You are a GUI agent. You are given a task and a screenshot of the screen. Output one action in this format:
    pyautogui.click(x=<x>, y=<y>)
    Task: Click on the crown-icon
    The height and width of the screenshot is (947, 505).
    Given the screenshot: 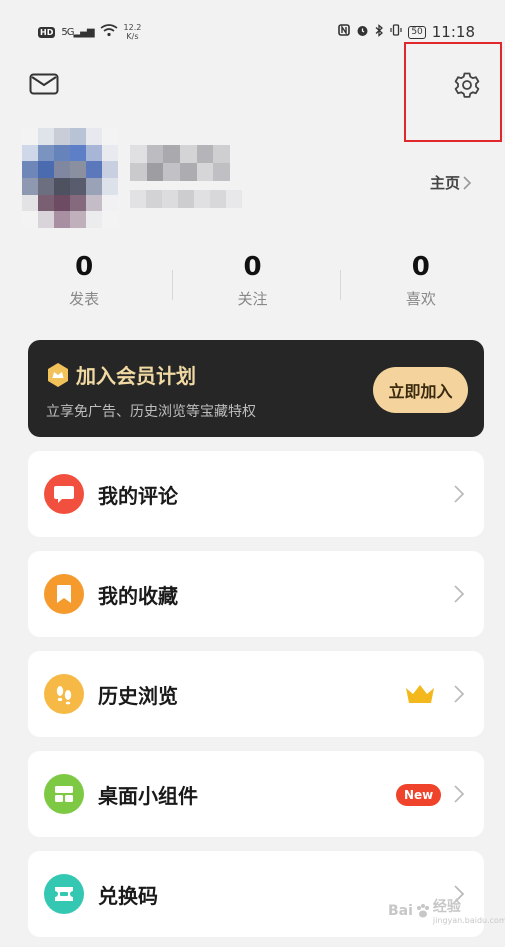 What is the action you would take?
    pyautogui.click(x=420, y=694)
    